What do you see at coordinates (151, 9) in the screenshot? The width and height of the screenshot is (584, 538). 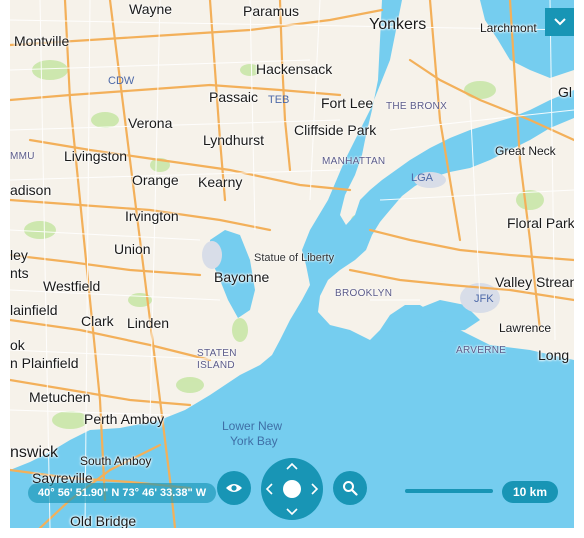 I see `city-label-wayne: Wayne` at bounding box center [151, 9].